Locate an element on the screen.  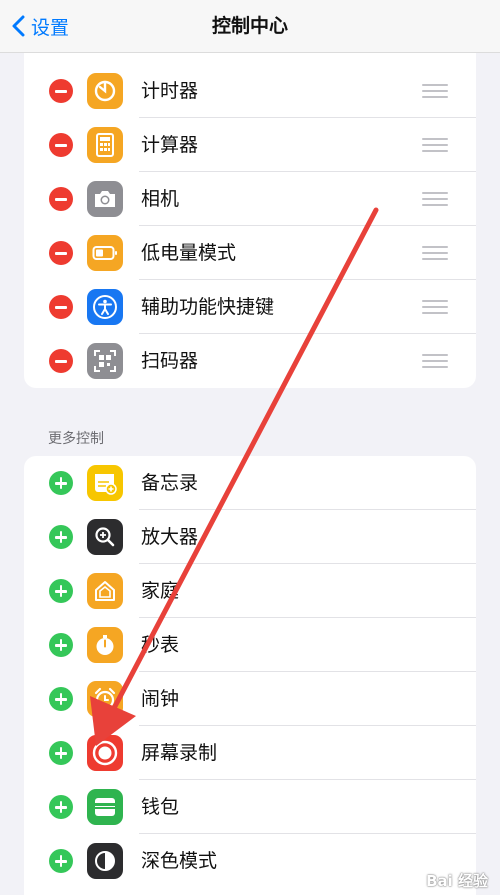
item-label: 钱包 is located at coordinates (160, 807).